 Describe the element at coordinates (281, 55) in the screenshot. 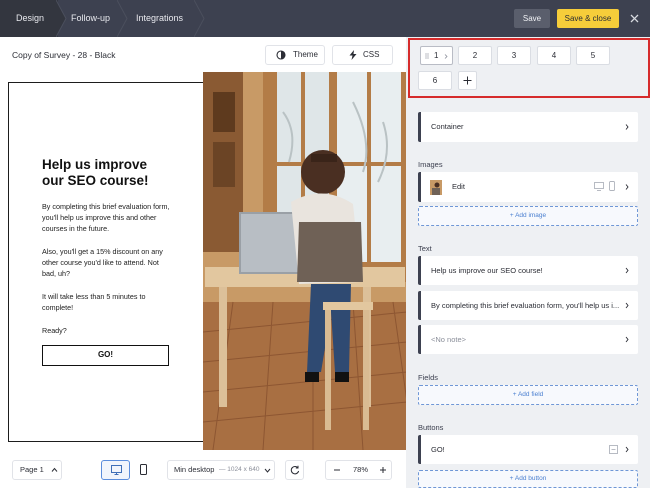

I see `theme-icon` at that location.